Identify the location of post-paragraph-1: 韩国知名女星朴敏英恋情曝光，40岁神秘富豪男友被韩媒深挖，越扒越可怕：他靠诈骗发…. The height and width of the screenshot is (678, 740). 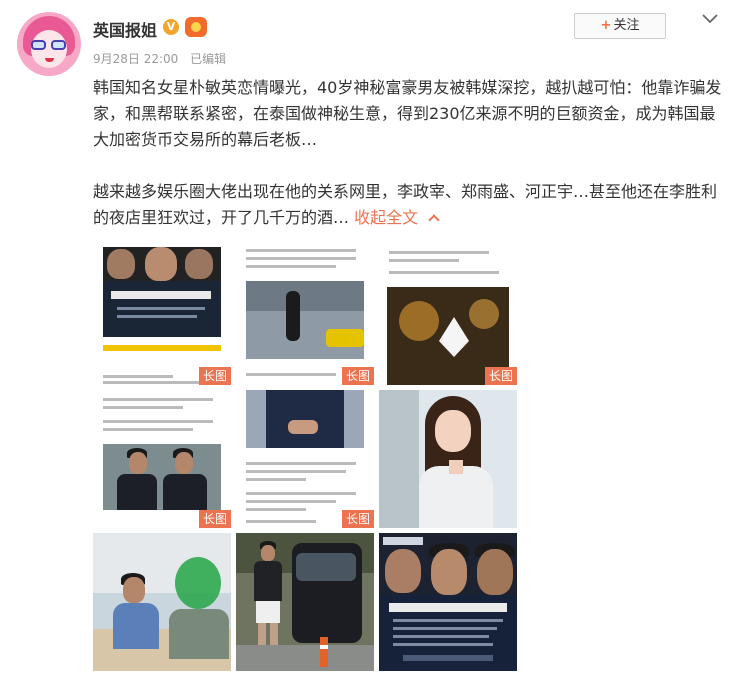
(407, 113).